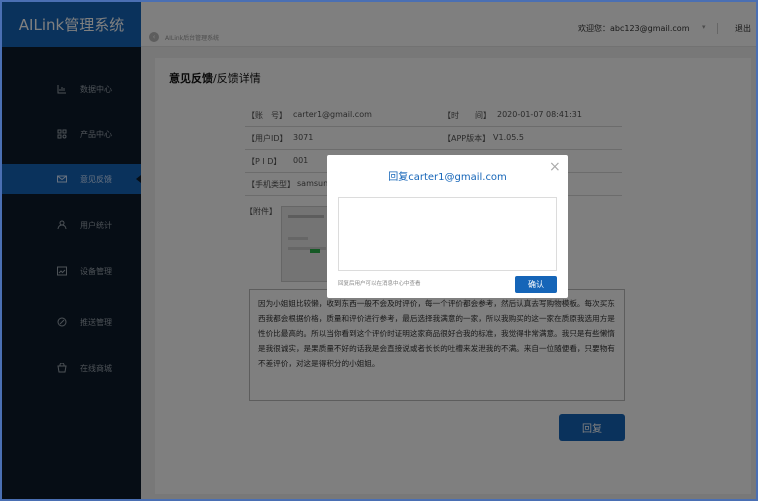  Describe the element at coordinates (447, 177) in the screenshot. I see `dialog-title: 回复carter1@gmail.com` at that location.